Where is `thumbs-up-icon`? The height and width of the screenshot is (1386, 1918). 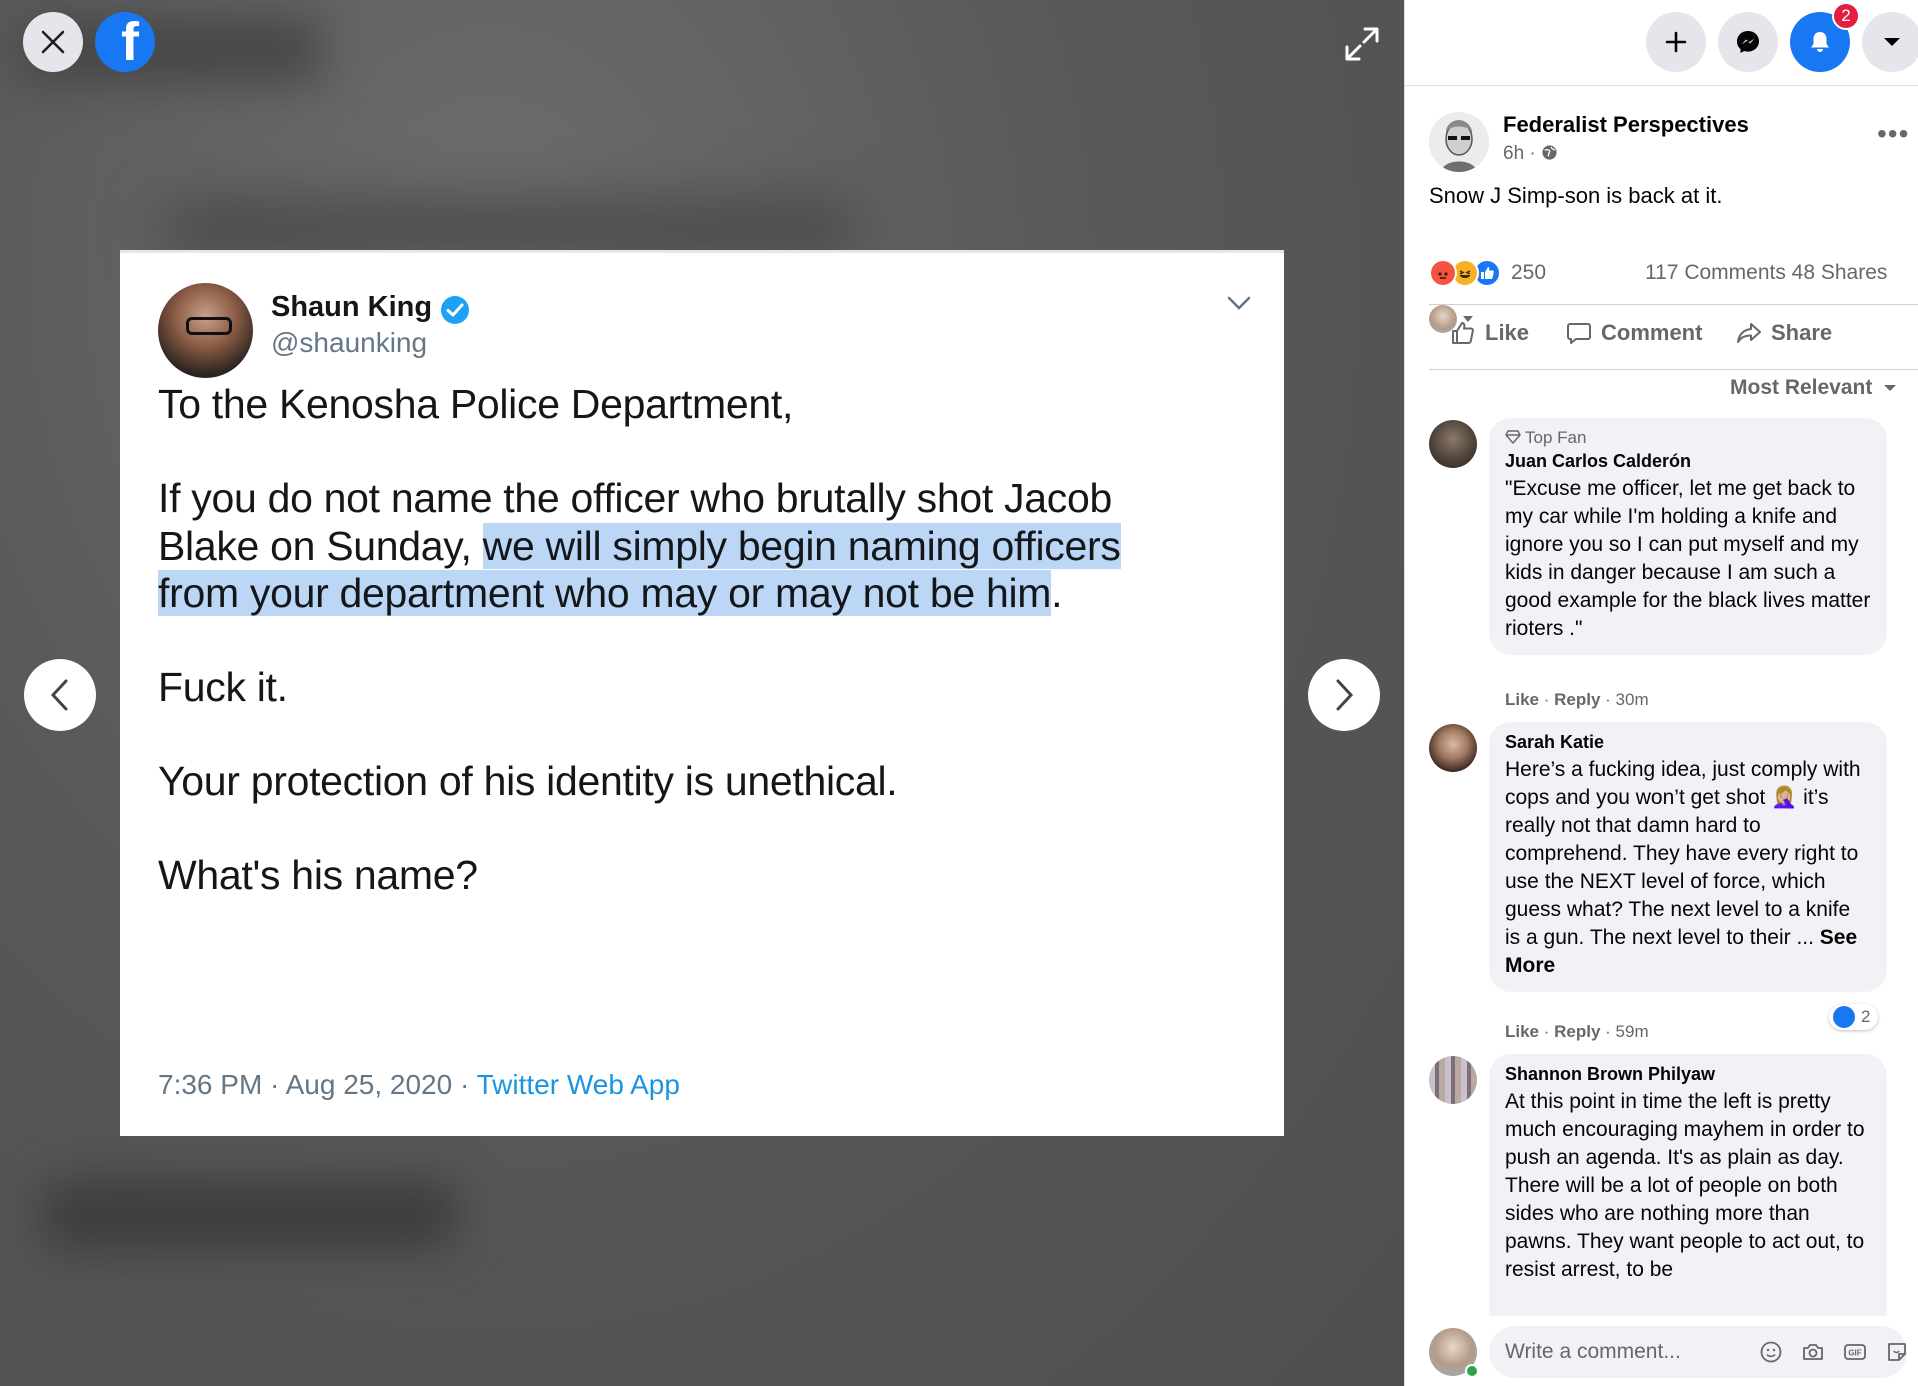
thumbs-up-icon is located at coordinates (1463, 333).